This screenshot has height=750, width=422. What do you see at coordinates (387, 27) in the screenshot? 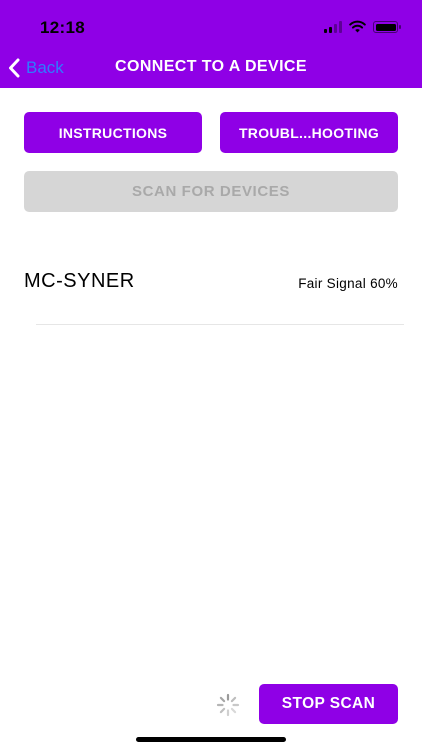
I see `battery-icon` at bounding box center [387, 27].